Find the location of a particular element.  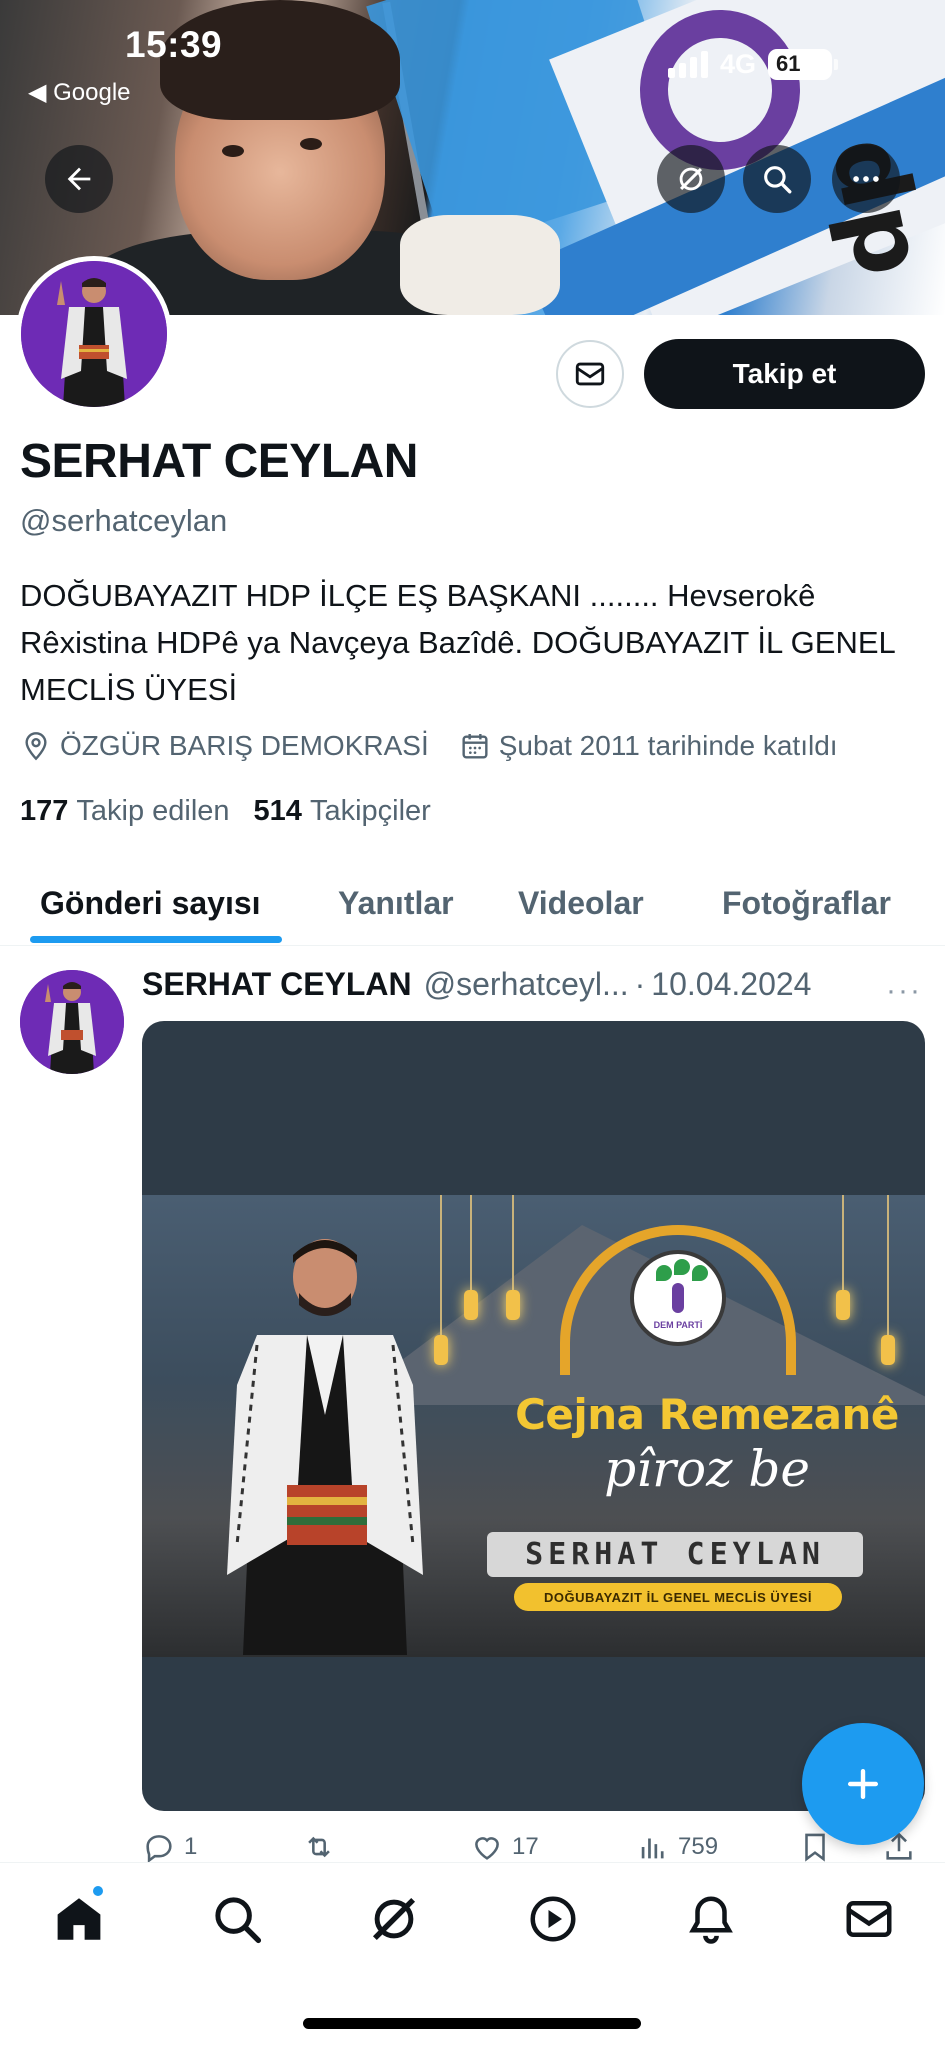

poster-subtitle: pîroz be is located at coordinates (707, 1469).